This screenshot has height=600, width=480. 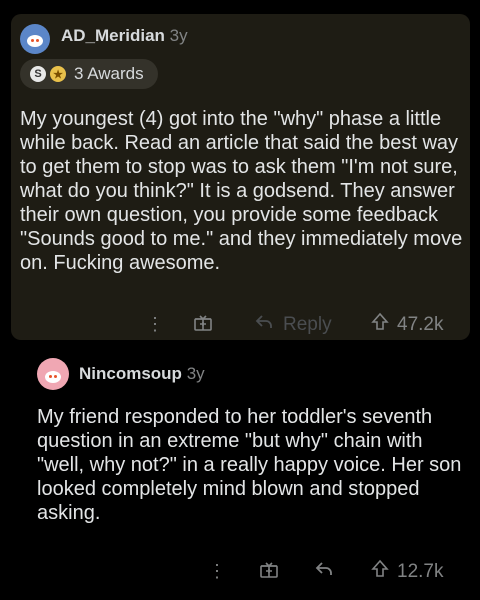 What do you see at coordinates (58, 74) in the screenshot?
I see `gold-award-icon: ★` at bounding box center [58, 74].